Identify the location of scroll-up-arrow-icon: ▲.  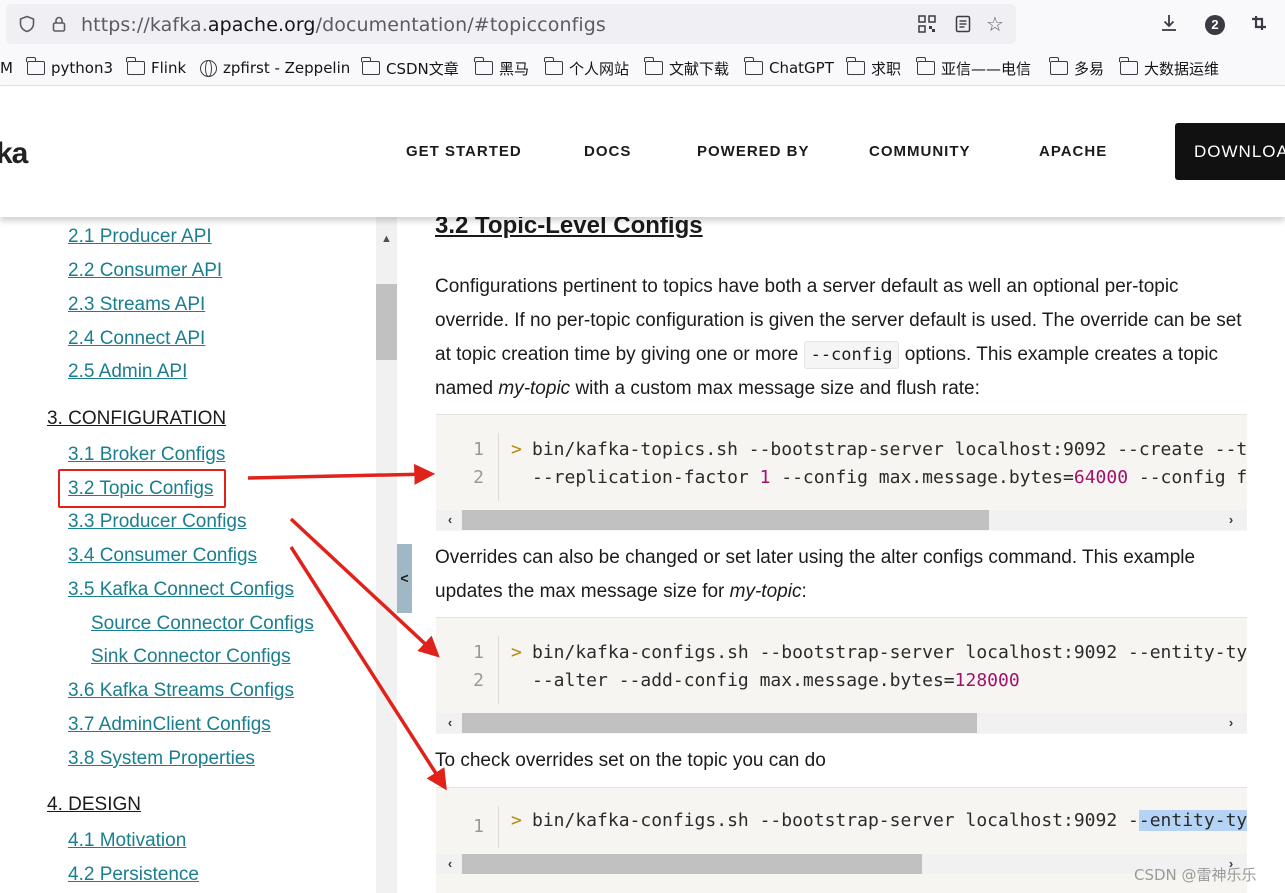
(386, 239).